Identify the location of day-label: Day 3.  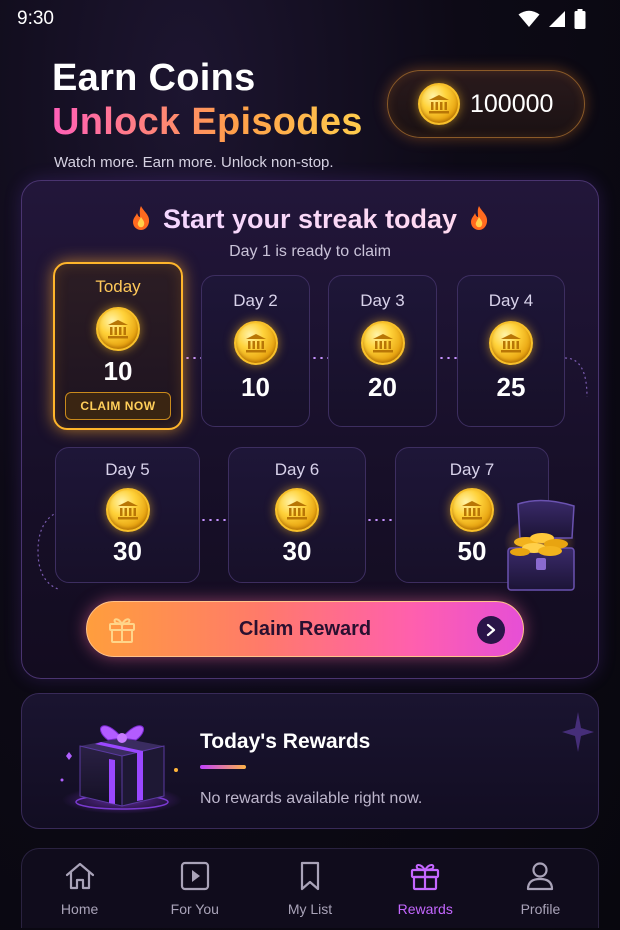
(382, 300).